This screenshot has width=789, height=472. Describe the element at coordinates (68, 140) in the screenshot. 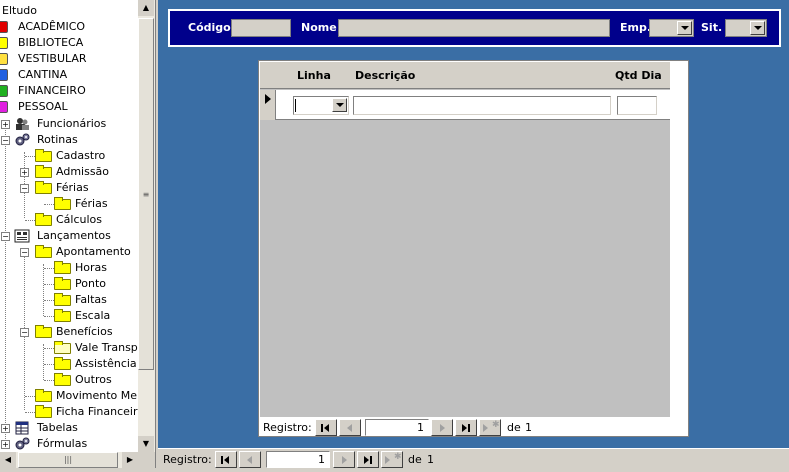

I see `tree-item-rotinas: − Rotinas` at that location.